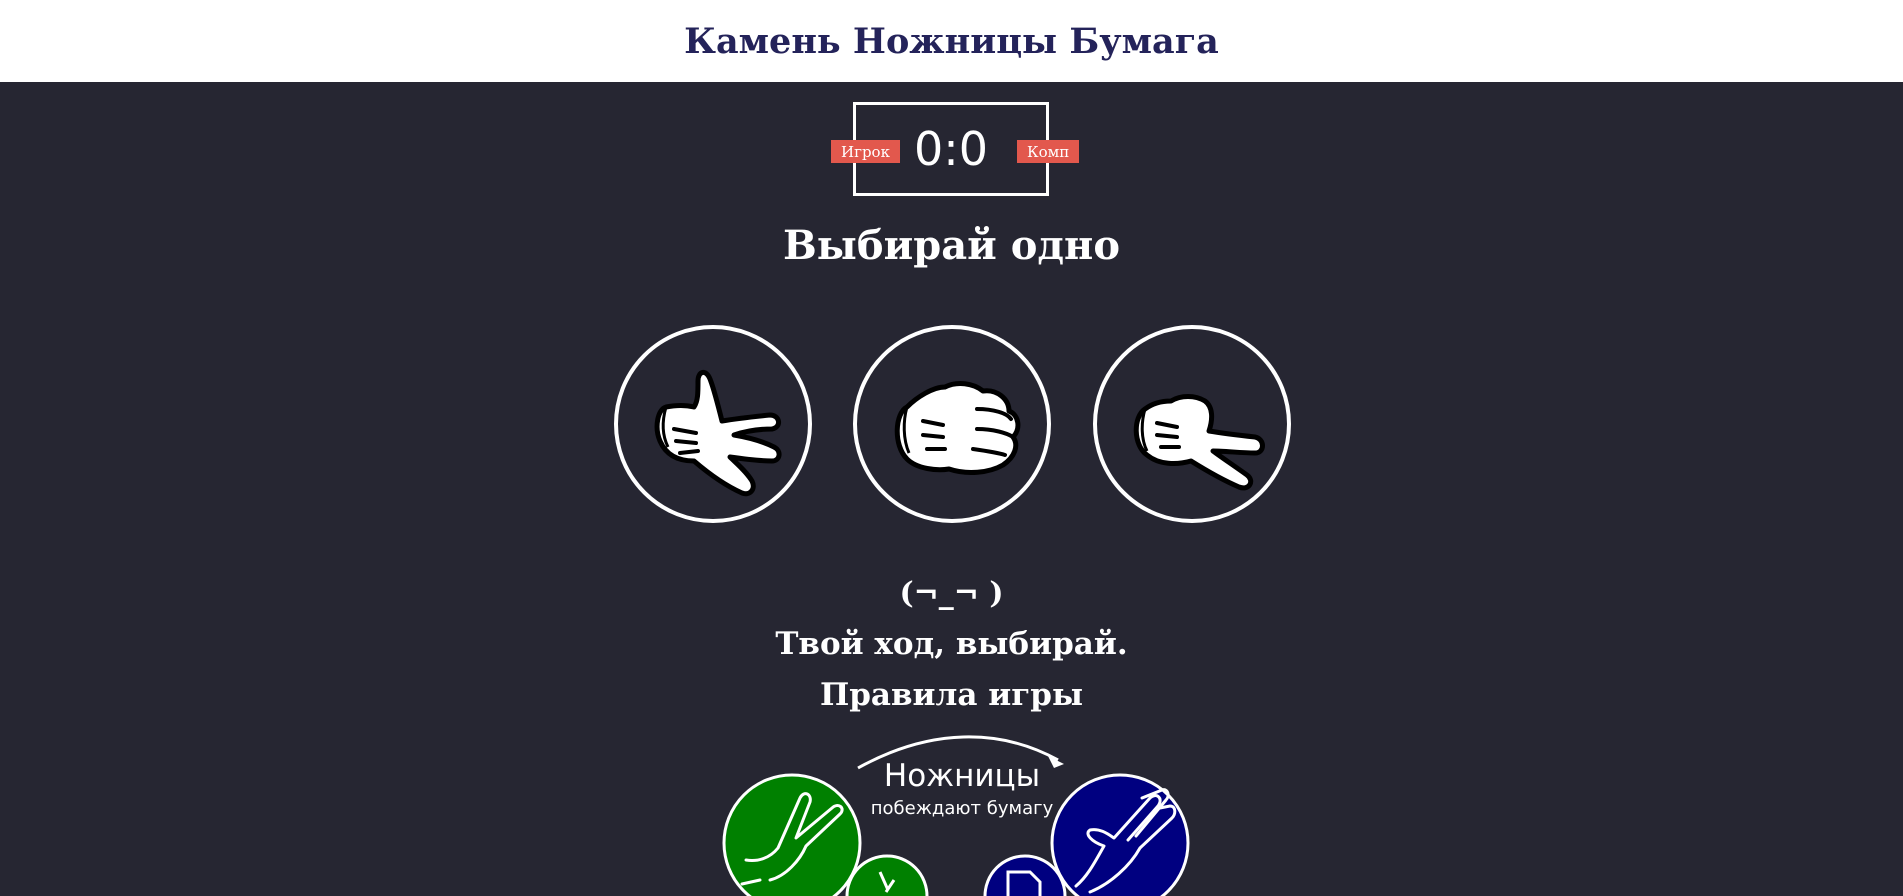 The height and width of the screenshot is (896, 1903). I want to click on computer-face: (¬_¬ ), so click(951, 593).